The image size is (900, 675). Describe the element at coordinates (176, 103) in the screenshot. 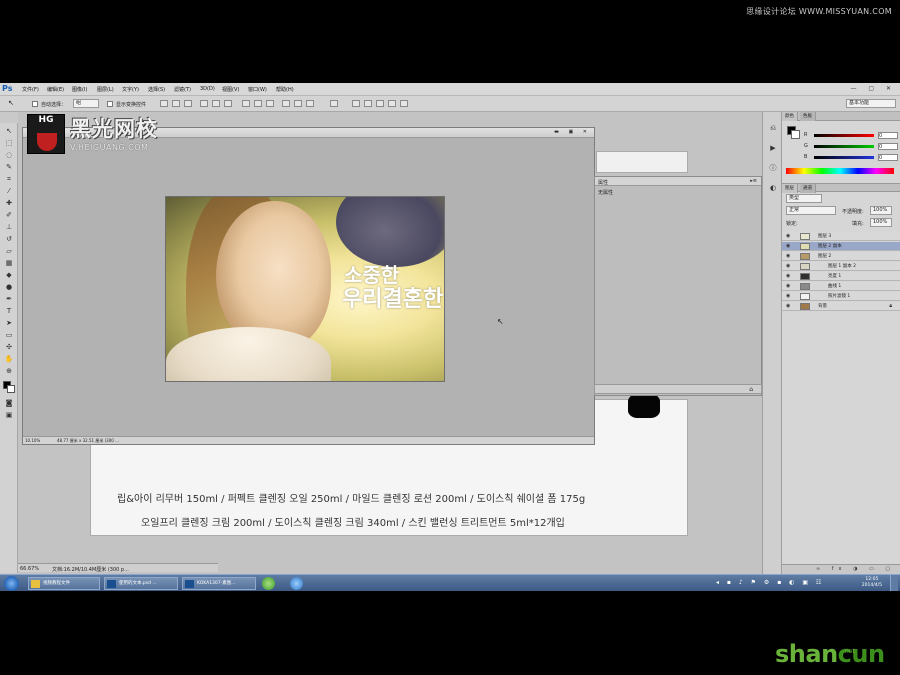

I see `align-middle-icon` at that location.